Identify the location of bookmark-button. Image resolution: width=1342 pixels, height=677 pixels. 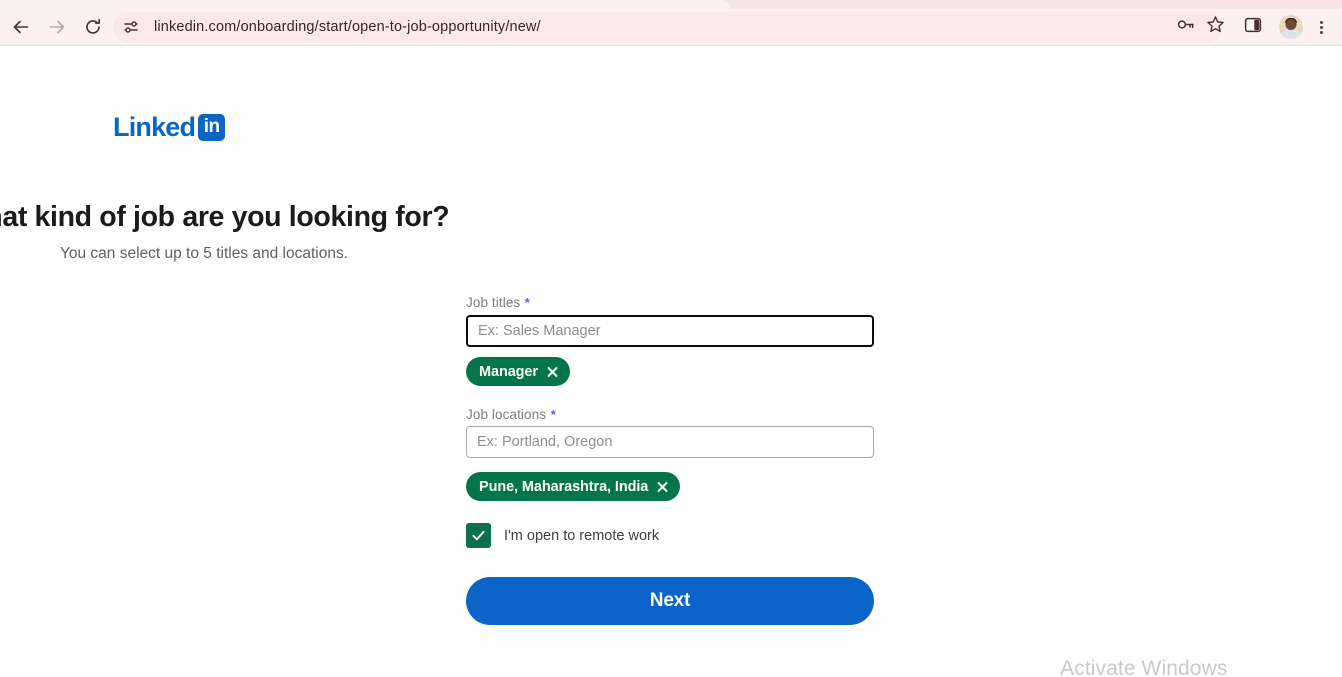
(1215, 27).